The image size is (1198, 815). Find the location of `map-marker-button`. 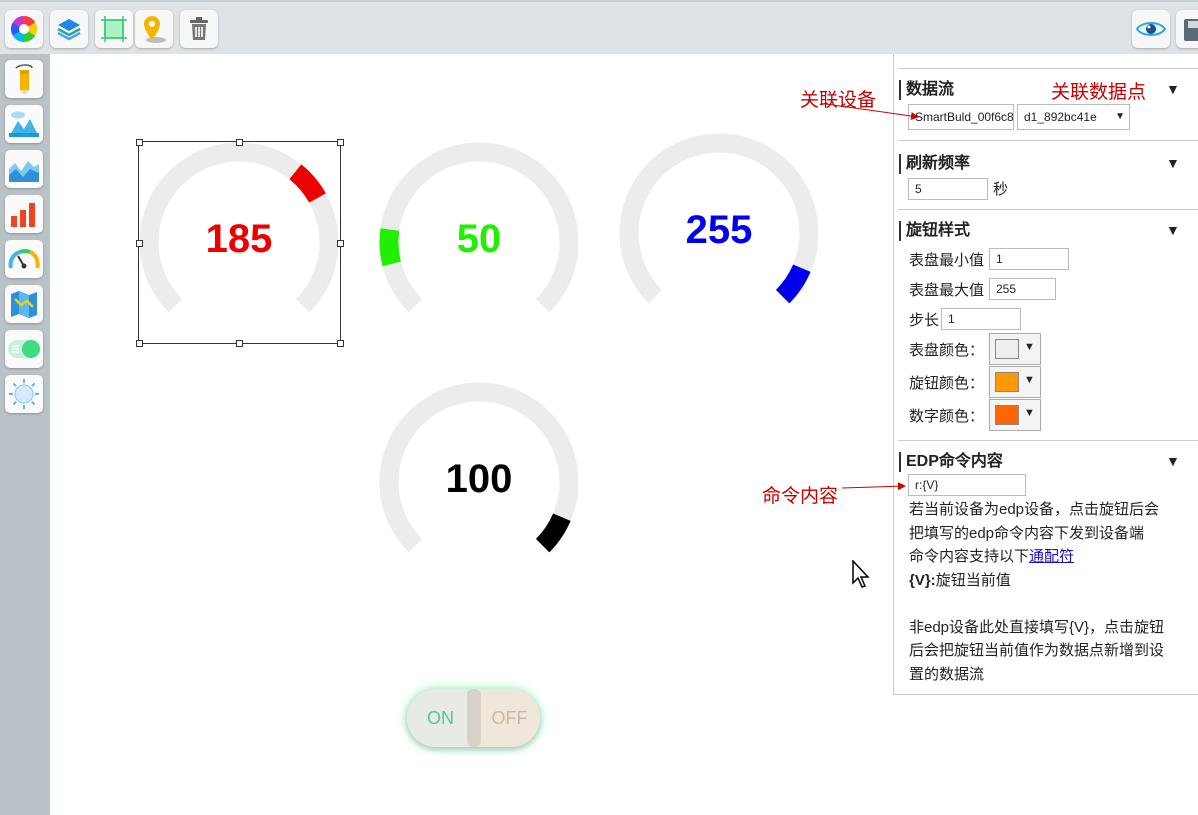

map-marker-button is located at coordinates (154, 29).